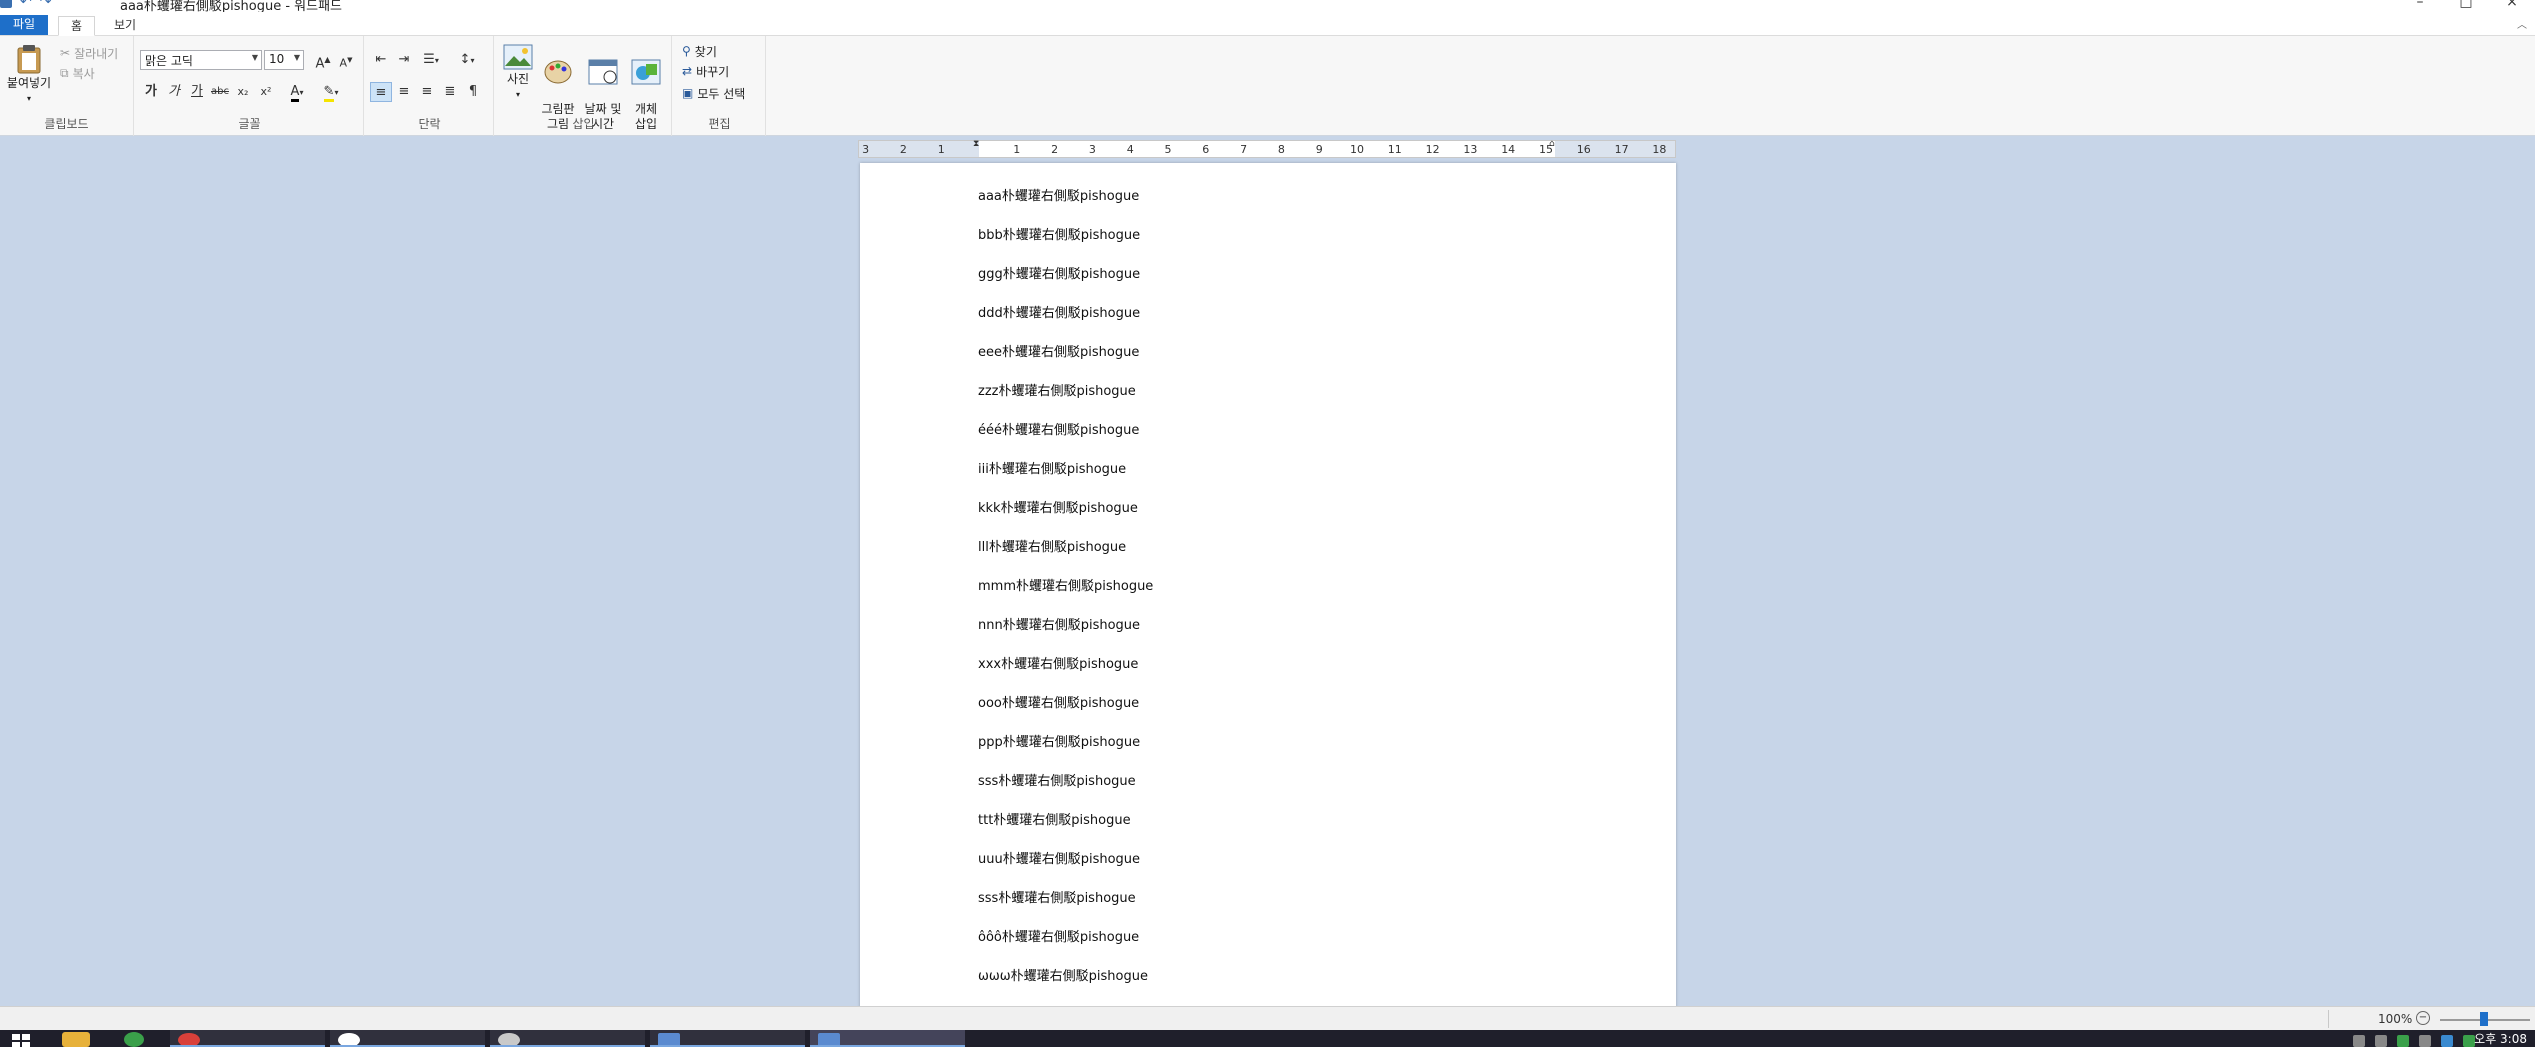  What do you see at coordinates (1508, 149) in the screenshot?
I see `ruler-tick-label: 14` at bounding box center [1508, 149].